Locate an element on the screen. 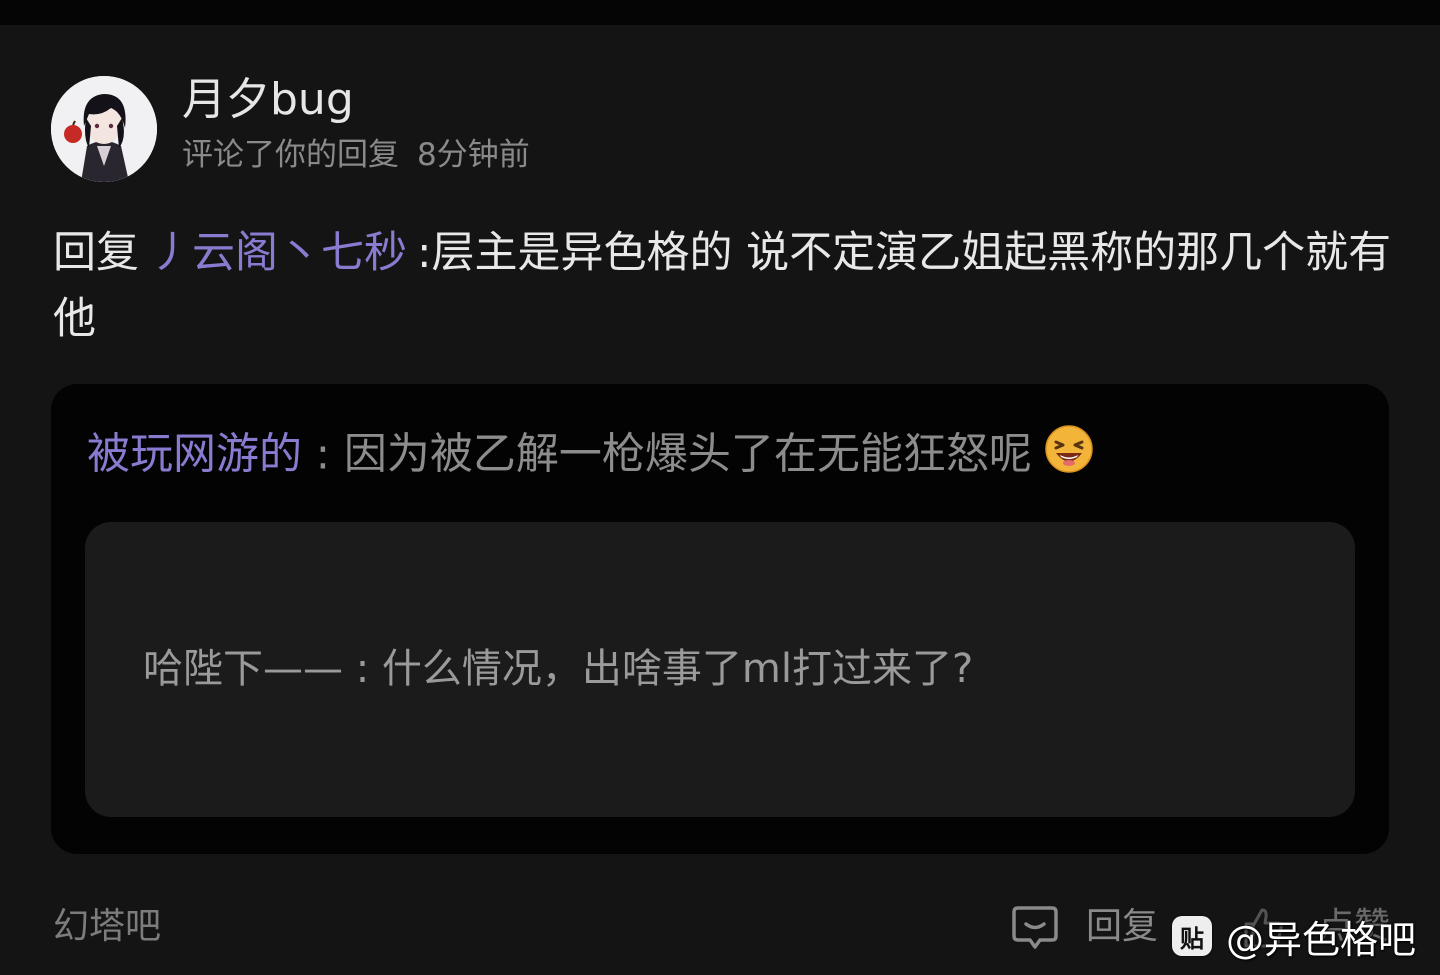 The height and width of the screenshot is (975, 1440). nested-quote: 哈陛下—— : 什么情况，出啥事了ml打过来了? is located at coordinates (558, 669).